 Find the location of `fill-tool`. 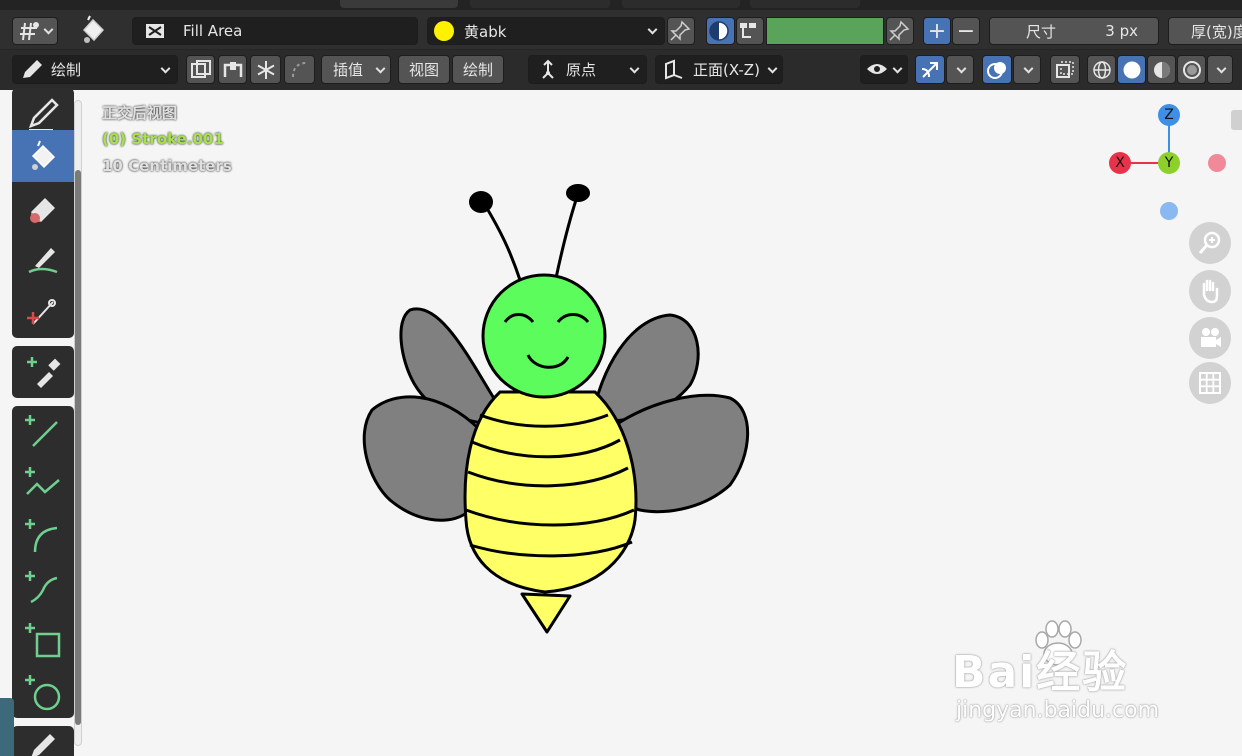

fill-tool is located at coordinates (43, 156).